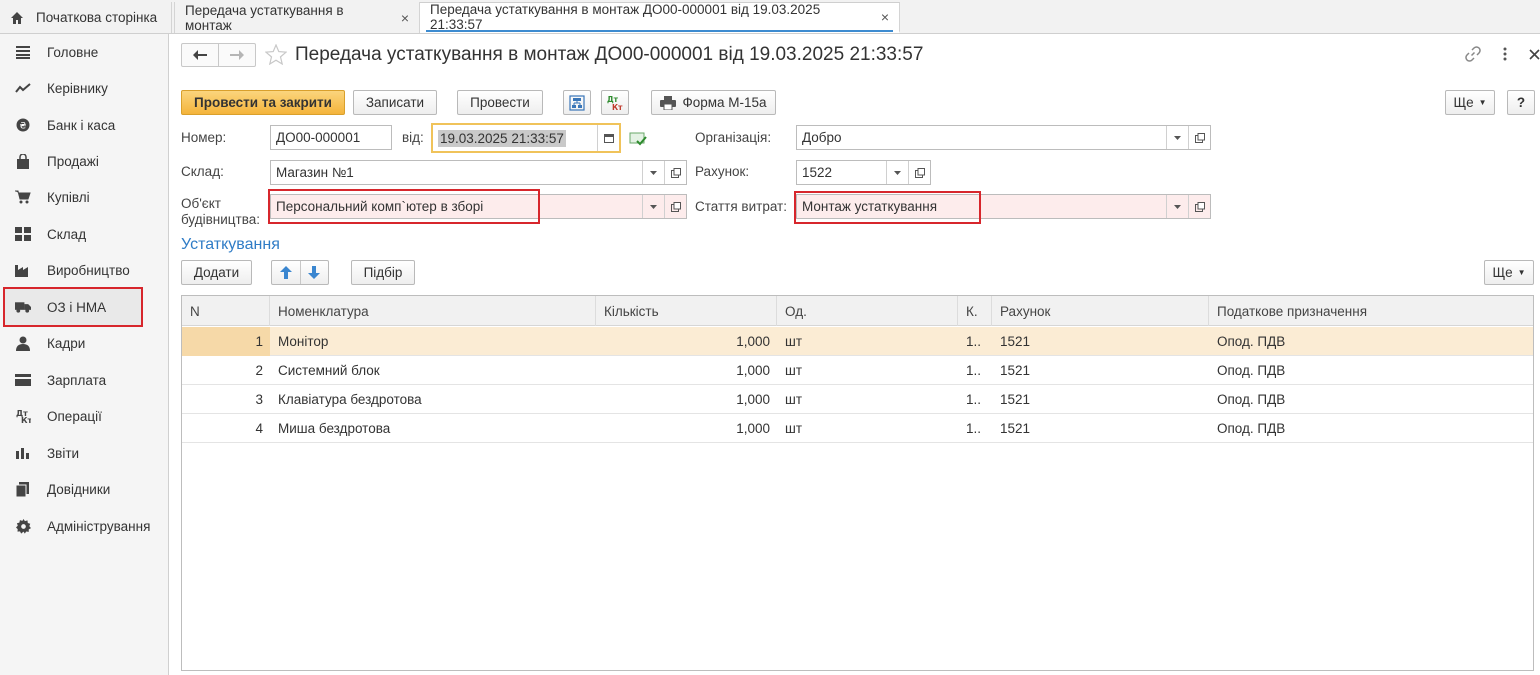 This screenshot has height=675, width=1540. What do you see at coordinates (413, 137) in the screenshot?
I see `date-label: від:` at bounding box center [413, 137].